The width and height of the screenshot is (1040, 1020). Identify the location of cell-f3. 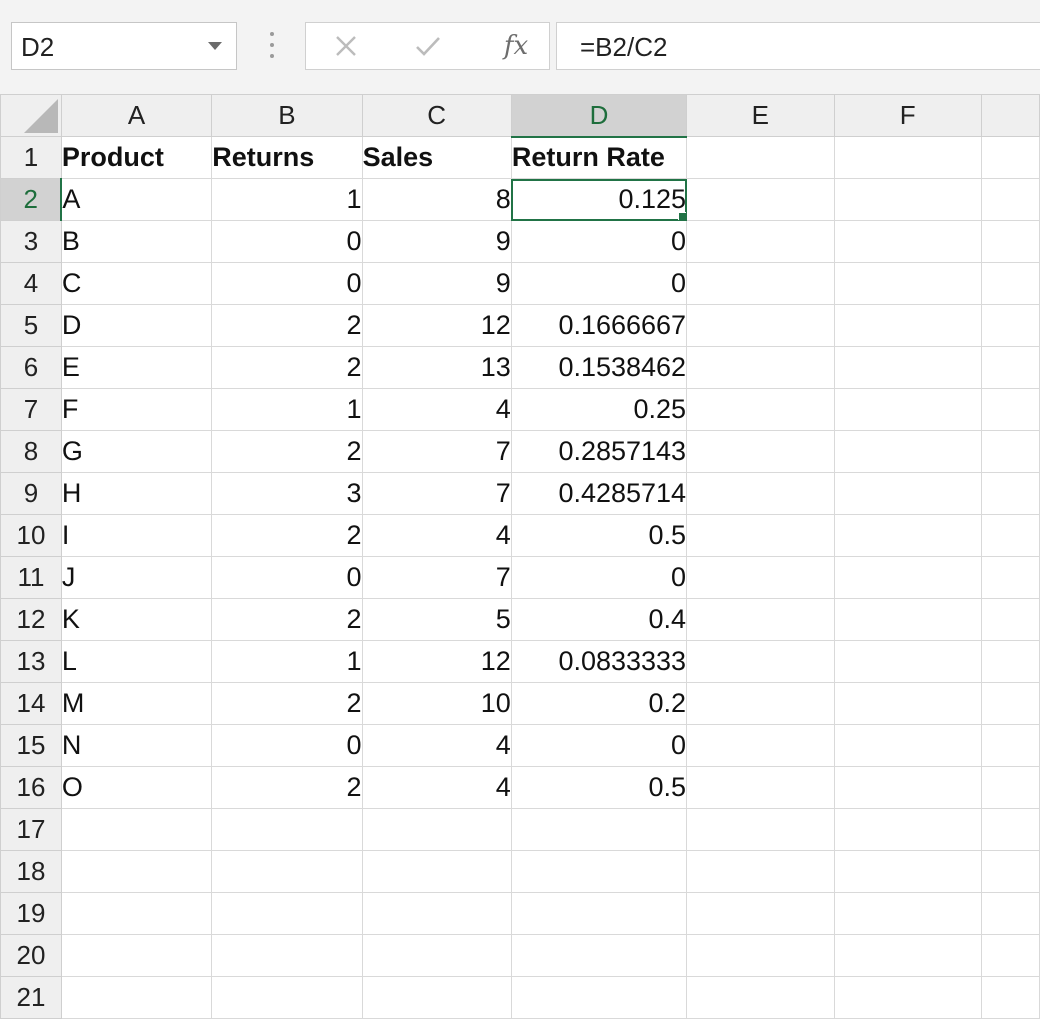
(907, 241).